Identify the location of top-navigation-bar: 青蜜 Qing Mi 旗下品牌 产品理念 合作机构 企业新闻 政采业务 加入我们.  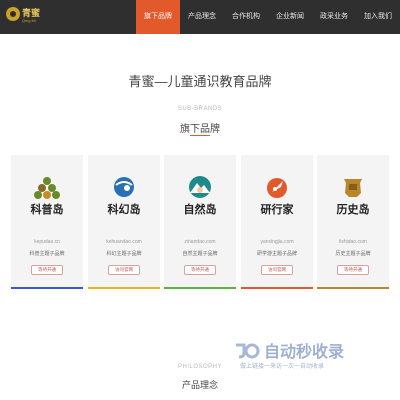
(200, 17).